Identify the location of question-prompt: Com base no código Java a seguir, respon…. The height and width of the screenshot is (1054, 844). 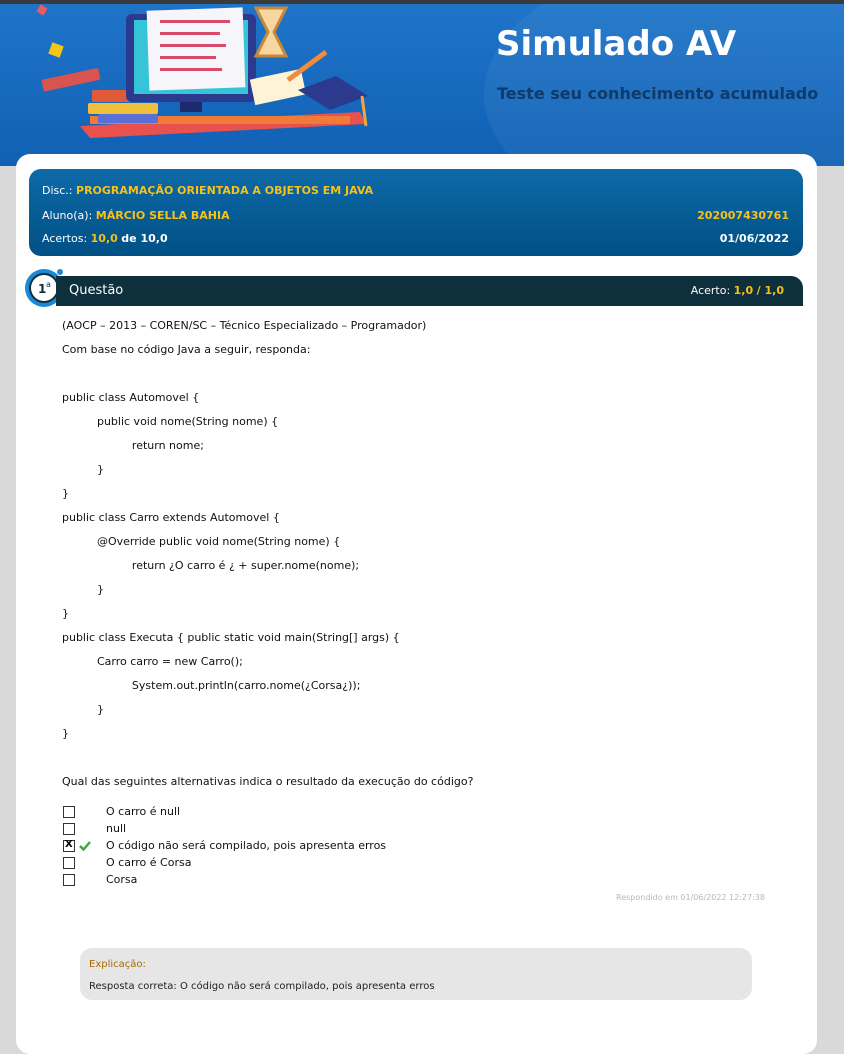
(186, 349).